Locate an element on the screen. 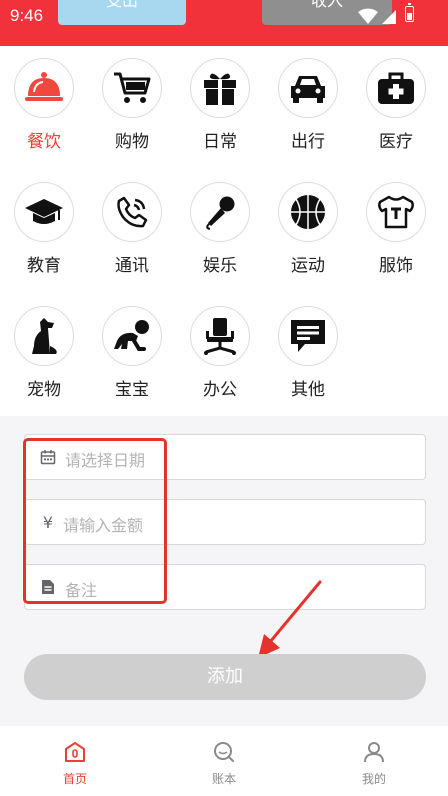 Image resolution: width=448 pixels, height=796 pixels. cloche-icon is located at coordinates (44, 88).